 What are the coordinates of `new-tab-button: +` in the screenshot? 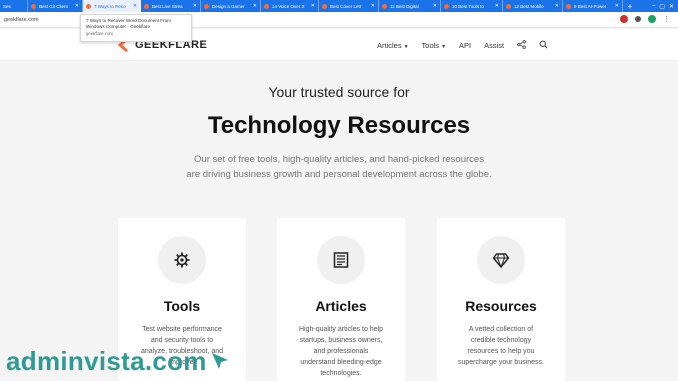 It's located at (630, 6).